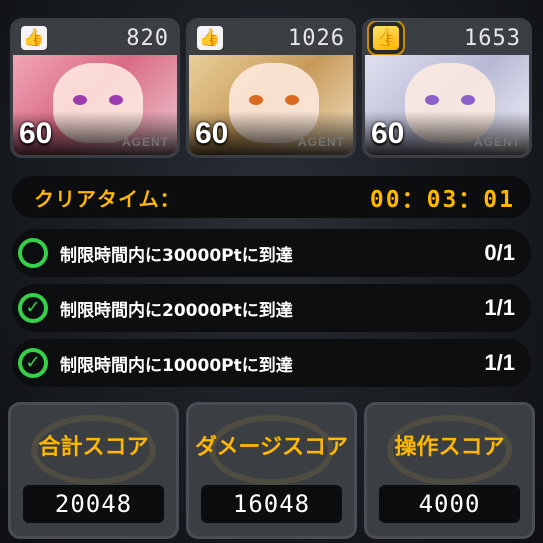 The image size is (543, 543). I want to click on agent-card-3: 👍 1653 60 AGENT, so click(447, 88).